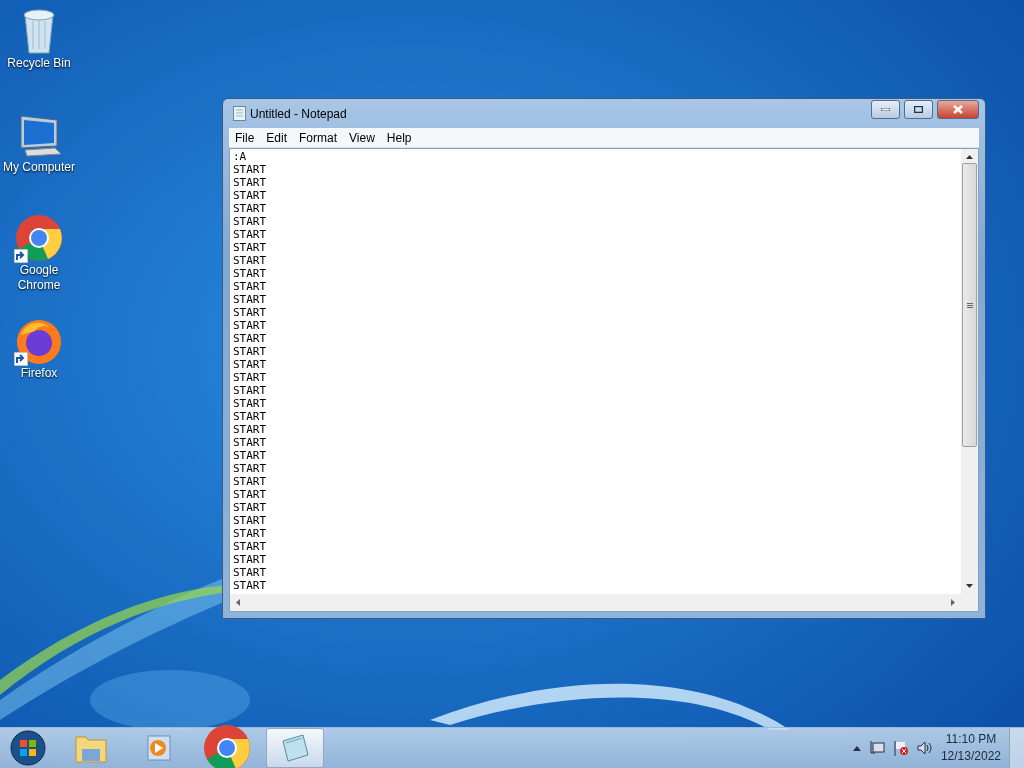  What do you see at coordinates (969, 157) in the screenshot?
I see `scroll-up-icon` at bounding box center [969, 157].